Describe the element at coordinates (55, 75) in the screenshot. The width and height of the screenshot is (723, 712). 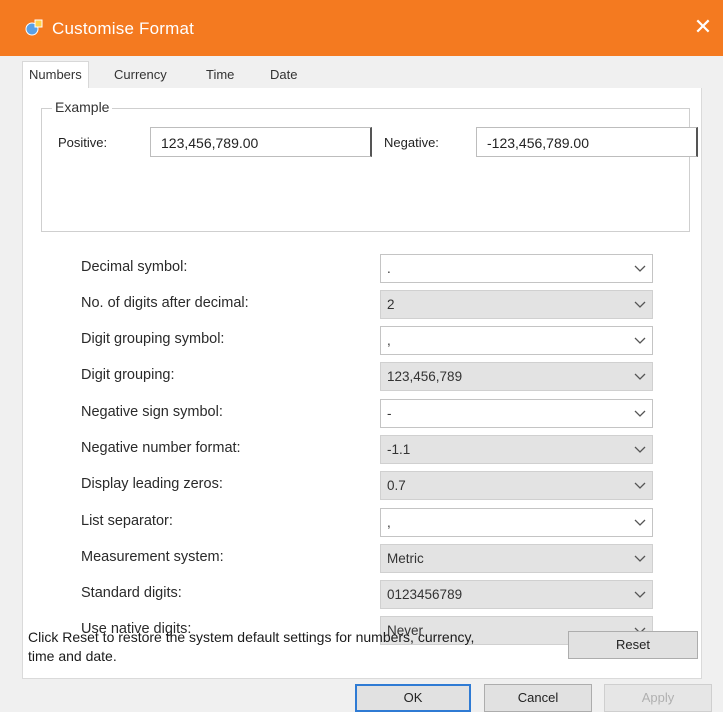
I see `tab-numbers: Numbers` at that location.